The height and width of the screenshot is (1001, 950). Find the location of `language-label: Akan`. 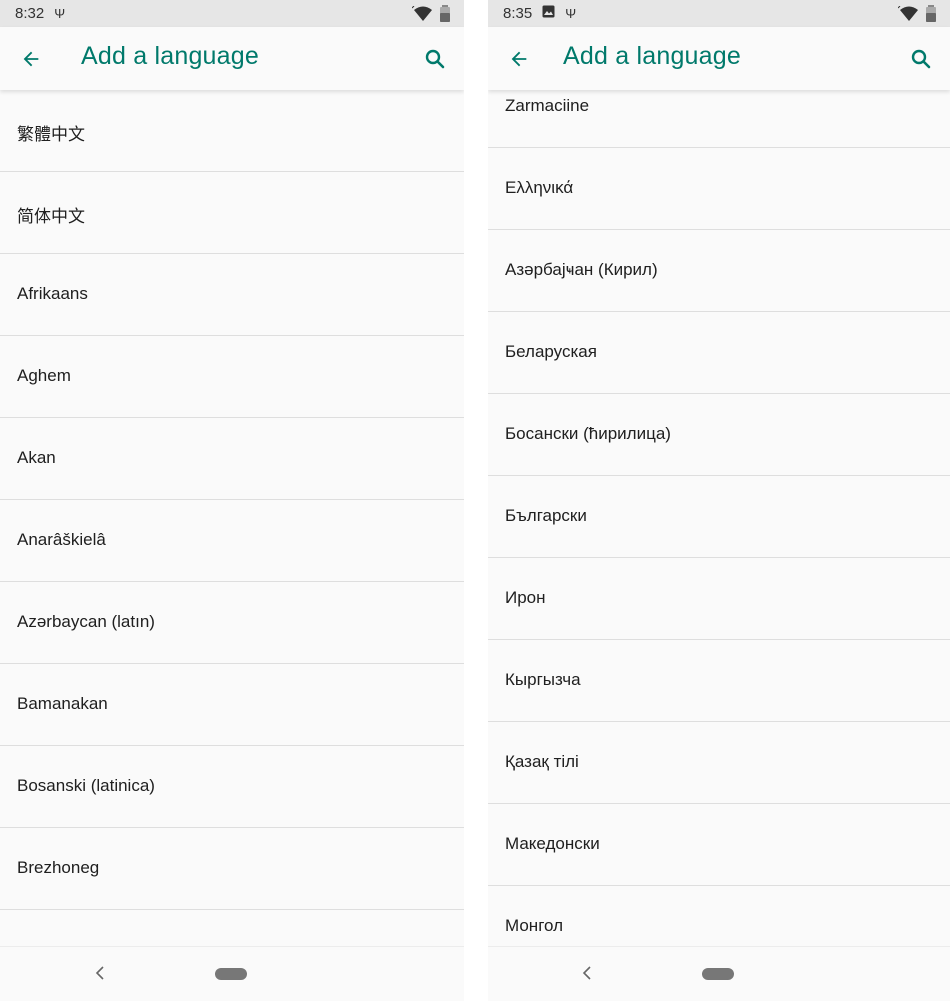

language-label: Akan is located at coordinates (36, 457).